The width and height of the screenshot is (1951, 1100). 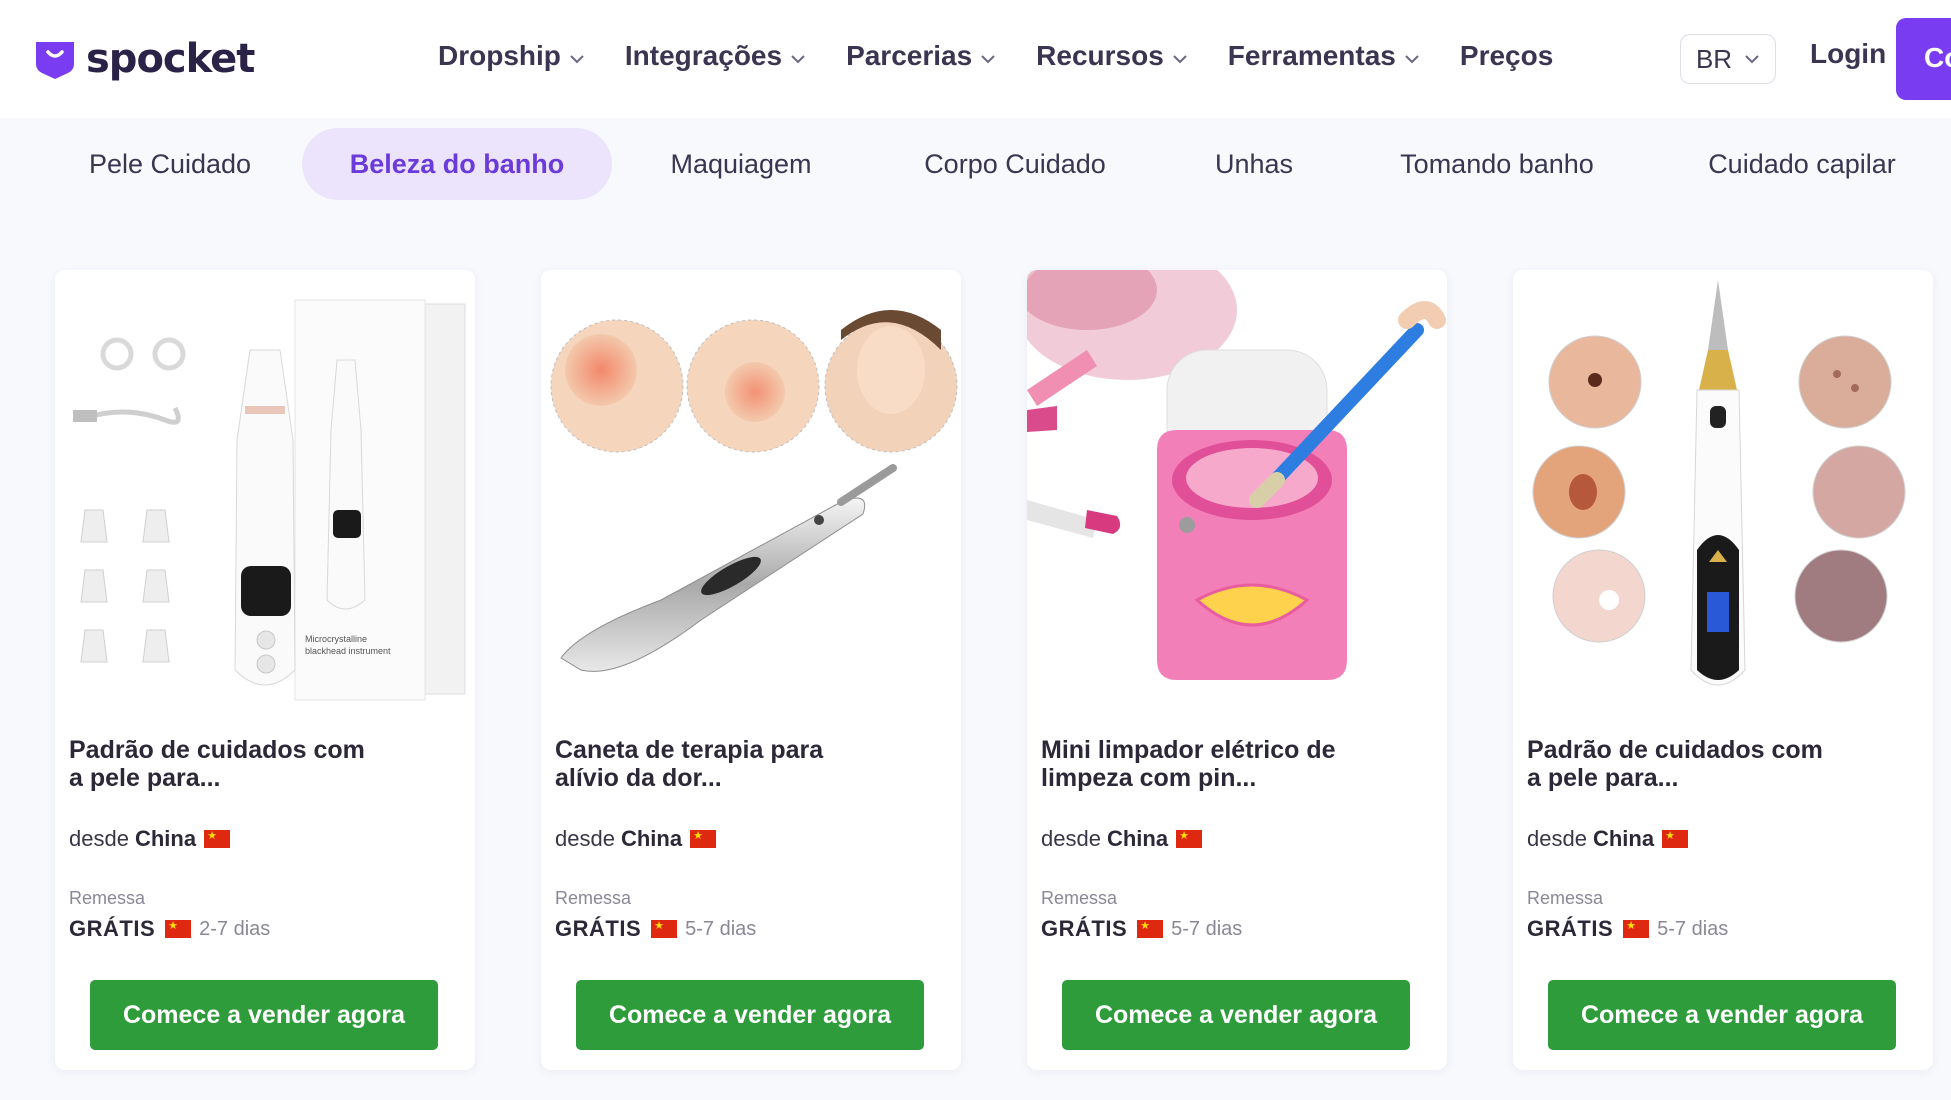 I want to click on nav-dropship: Dropship, so click(x=511, y=56).